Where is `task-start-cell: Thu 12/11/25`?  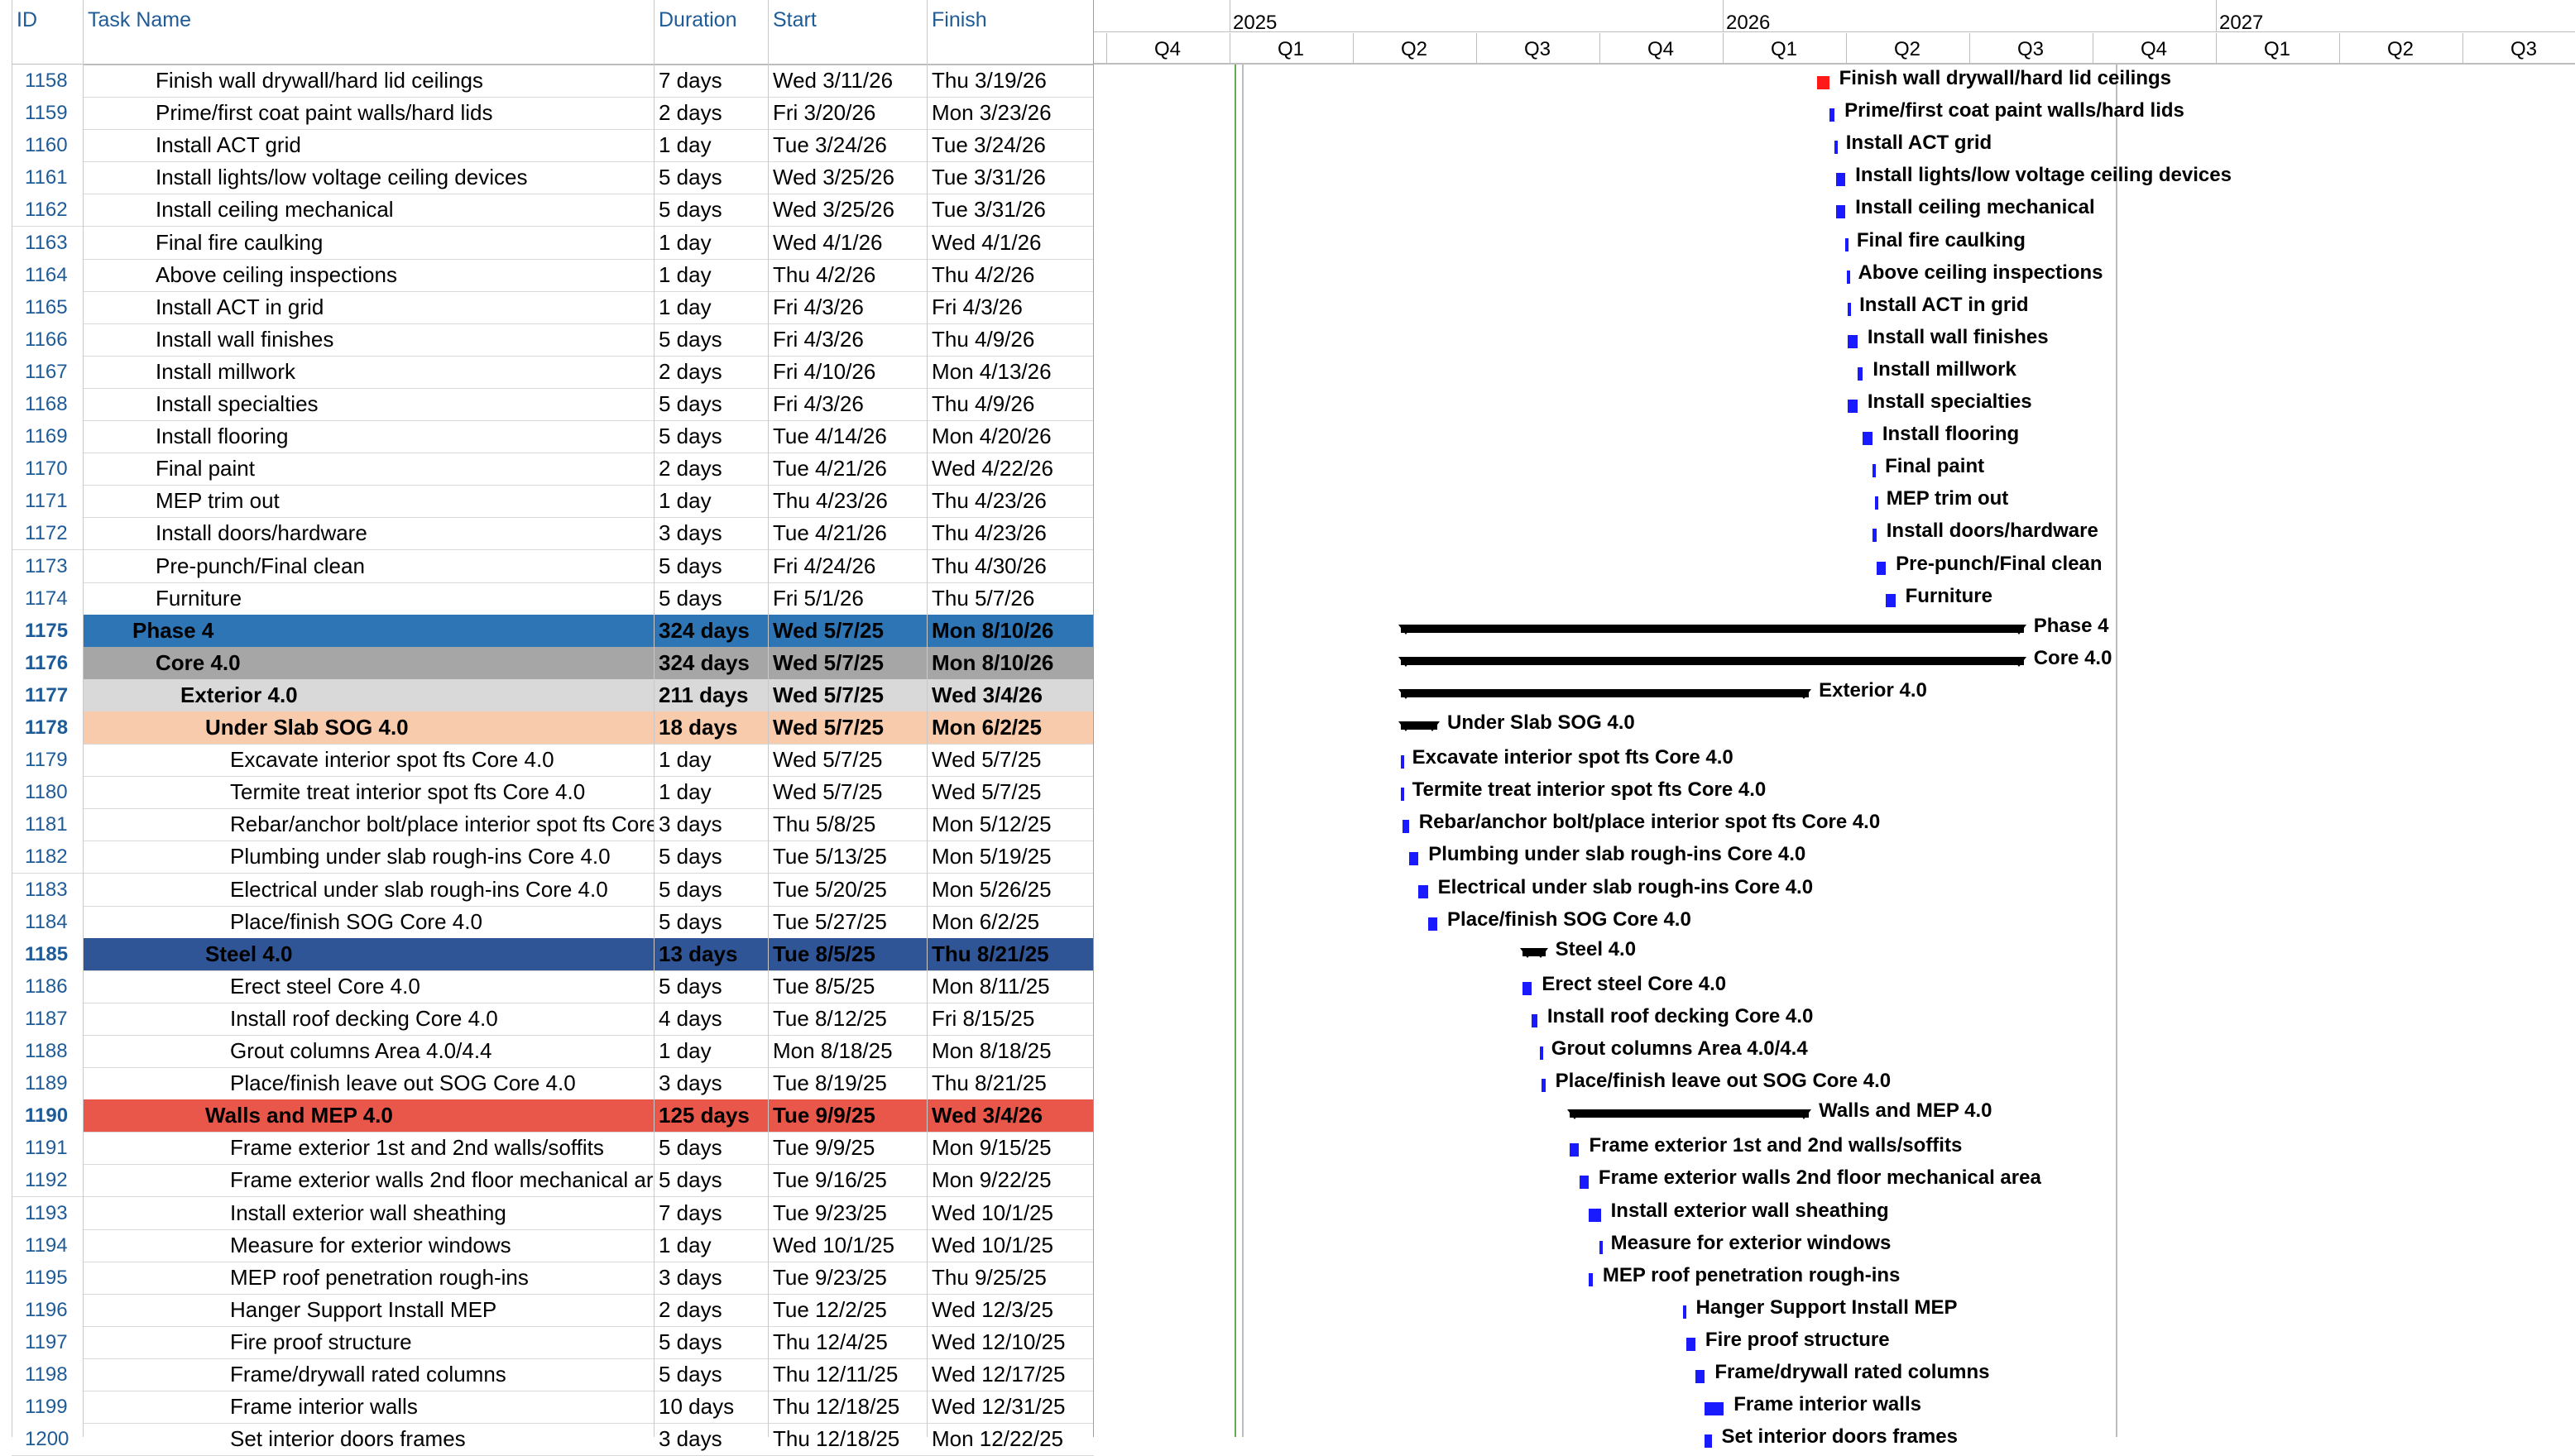 task-start-cell: Thu 12/11/25 is located at coordinates (847, 1374).